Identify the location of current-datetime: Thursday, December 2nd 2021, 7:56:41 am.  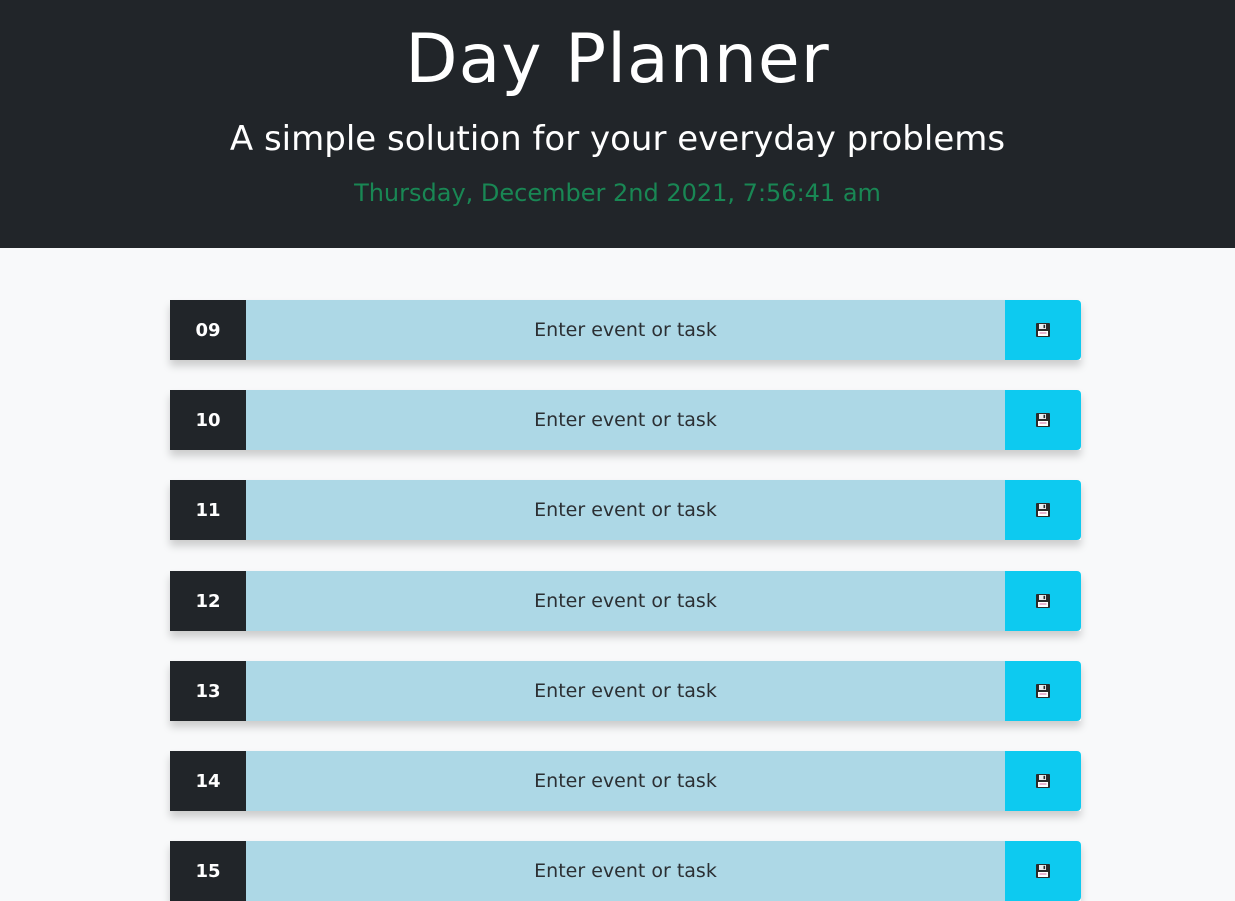
(617, 193).